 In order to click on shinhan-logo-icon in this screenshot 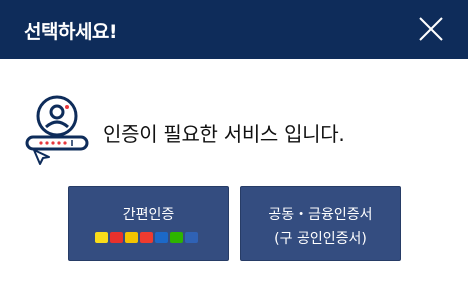, I will do `click(191, 237)`.